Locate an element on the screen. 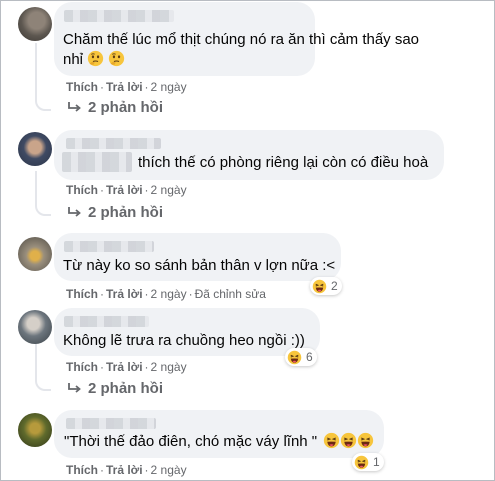 The image size is (495, 481). reaction-badge: 6 is located at coordinates (301, 357).